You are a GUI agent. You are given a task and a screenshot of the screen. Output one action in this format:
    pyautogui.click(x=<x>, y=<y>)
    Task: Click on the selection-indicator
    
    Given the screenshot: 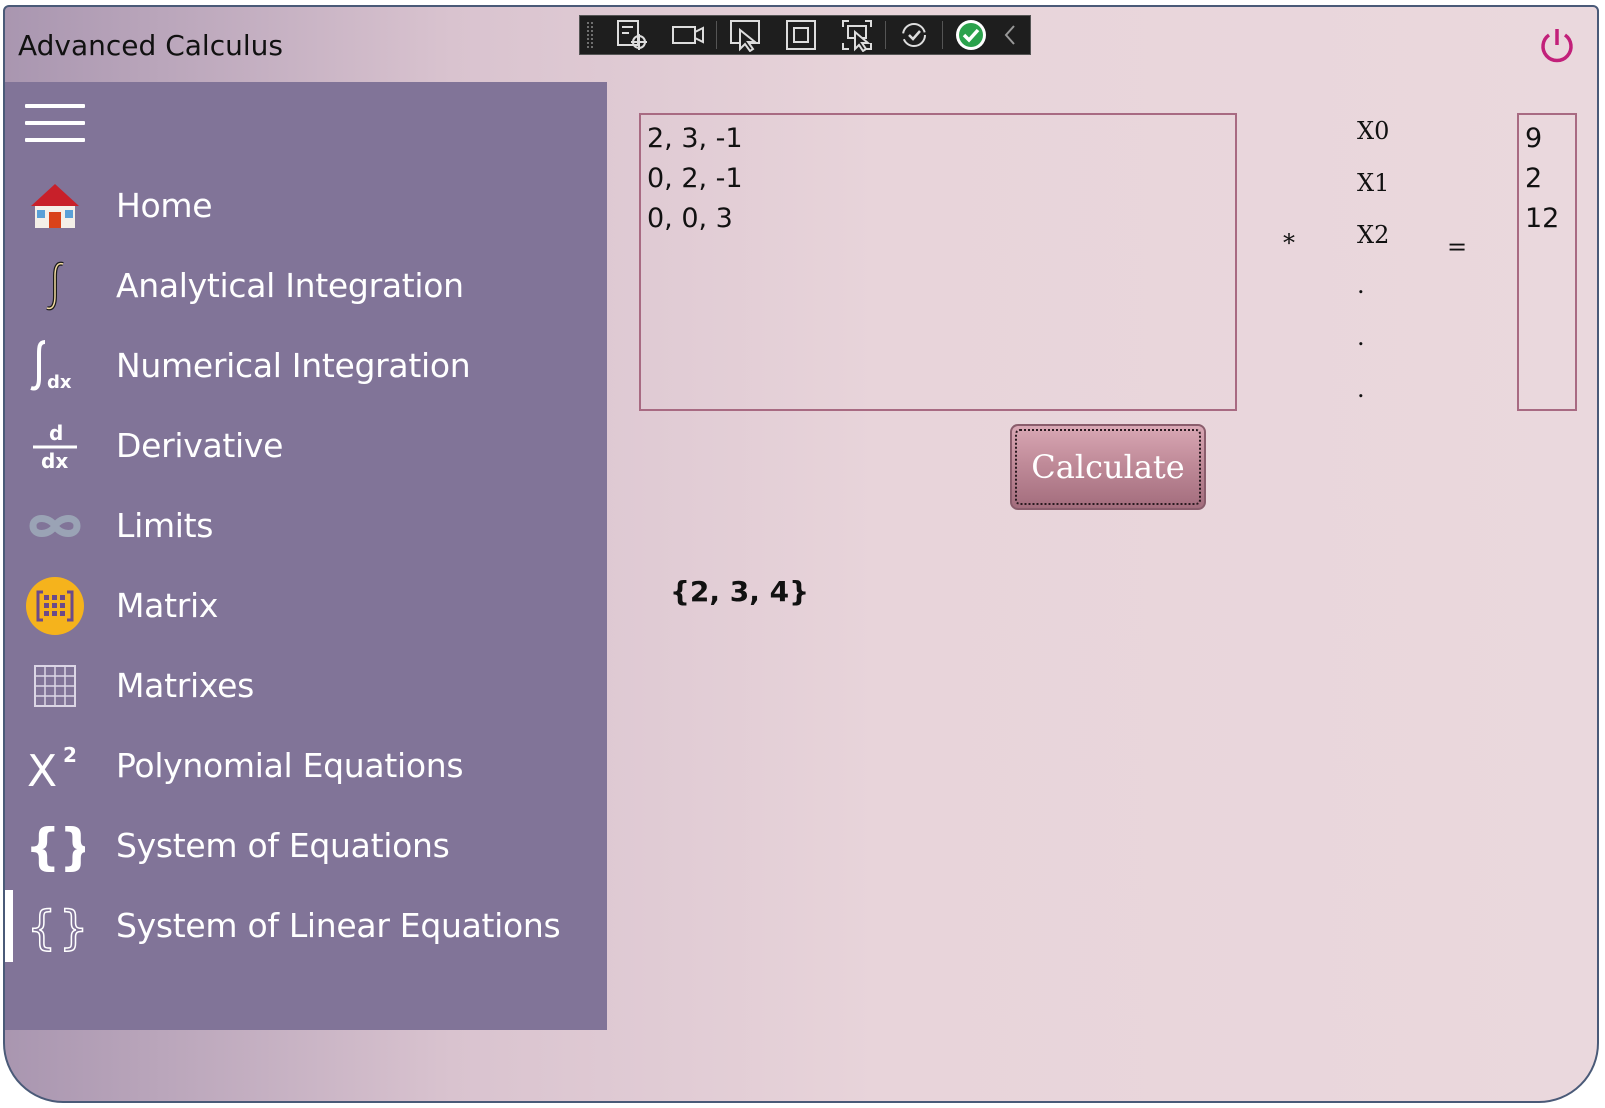 What is the action you would take?
    pyautogui.click(x=9, y=926)
    